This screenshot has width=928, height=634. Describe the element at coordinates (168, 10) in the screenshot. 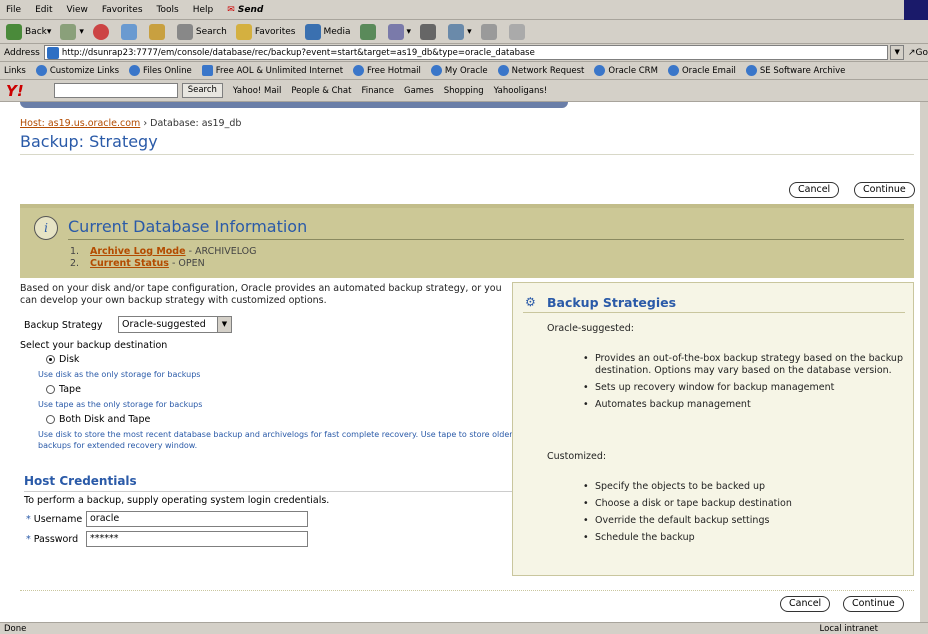

I see `menu-tools: Tools` at that location.